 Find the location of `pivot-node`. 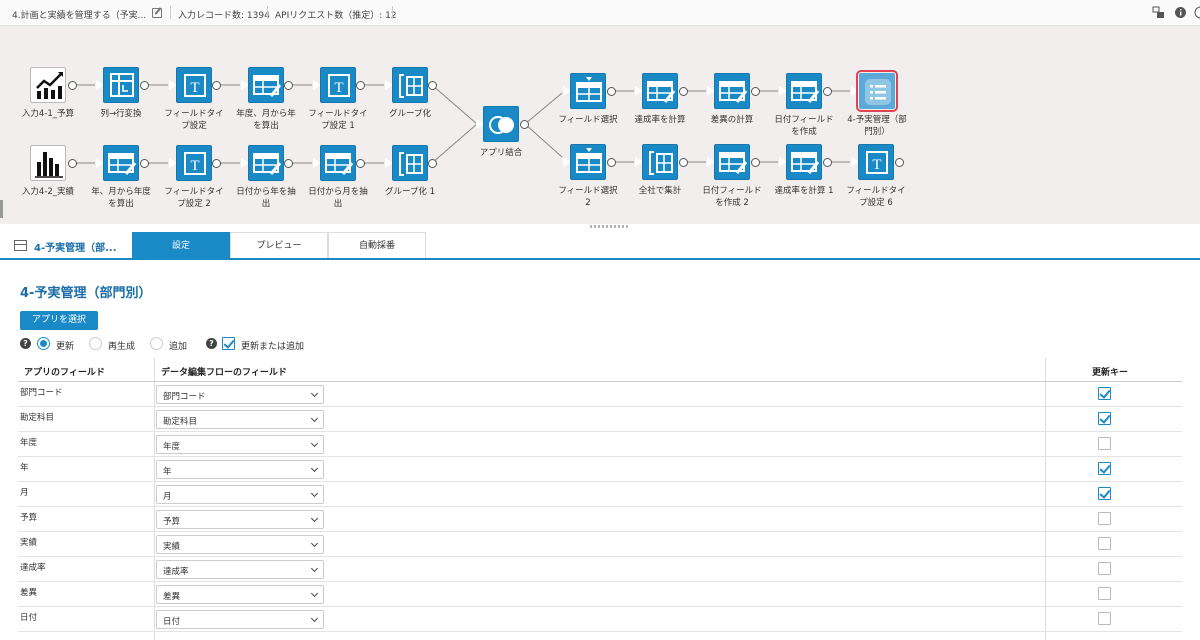

pivot-node is located at coordinates (121, 85).